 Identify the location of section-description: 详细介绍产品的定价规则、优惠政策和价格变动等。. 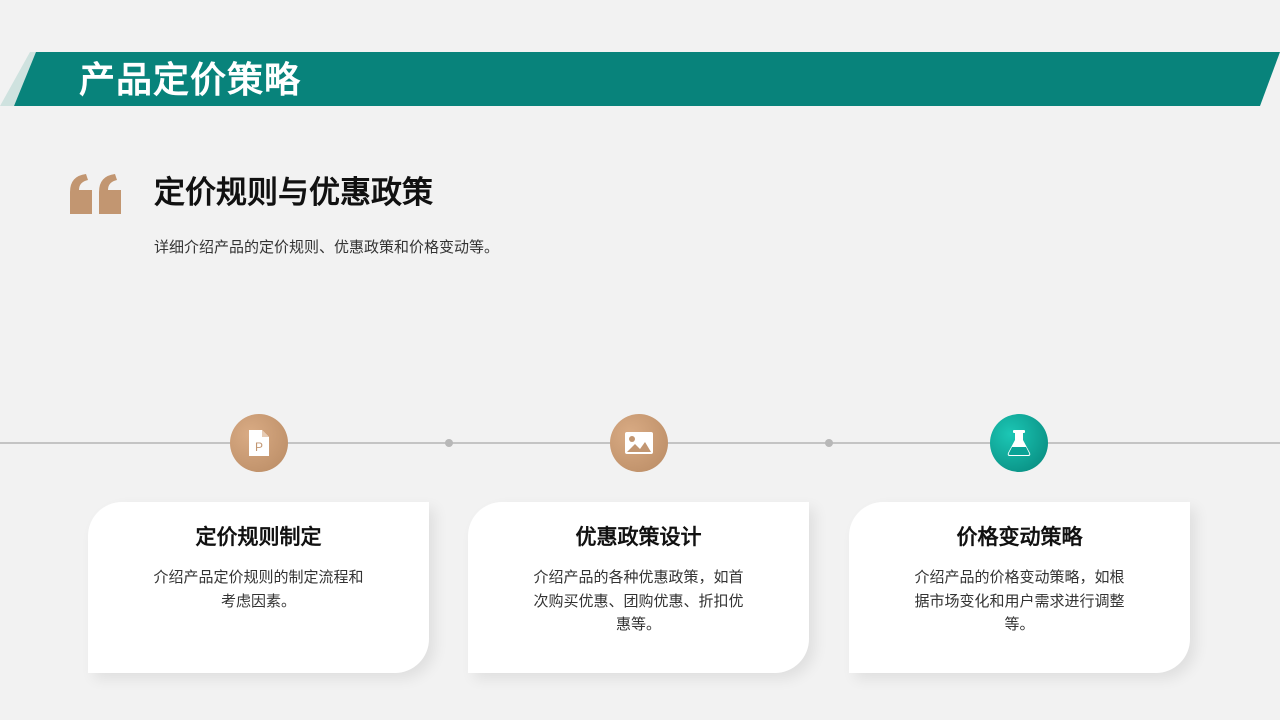
(327, 247).